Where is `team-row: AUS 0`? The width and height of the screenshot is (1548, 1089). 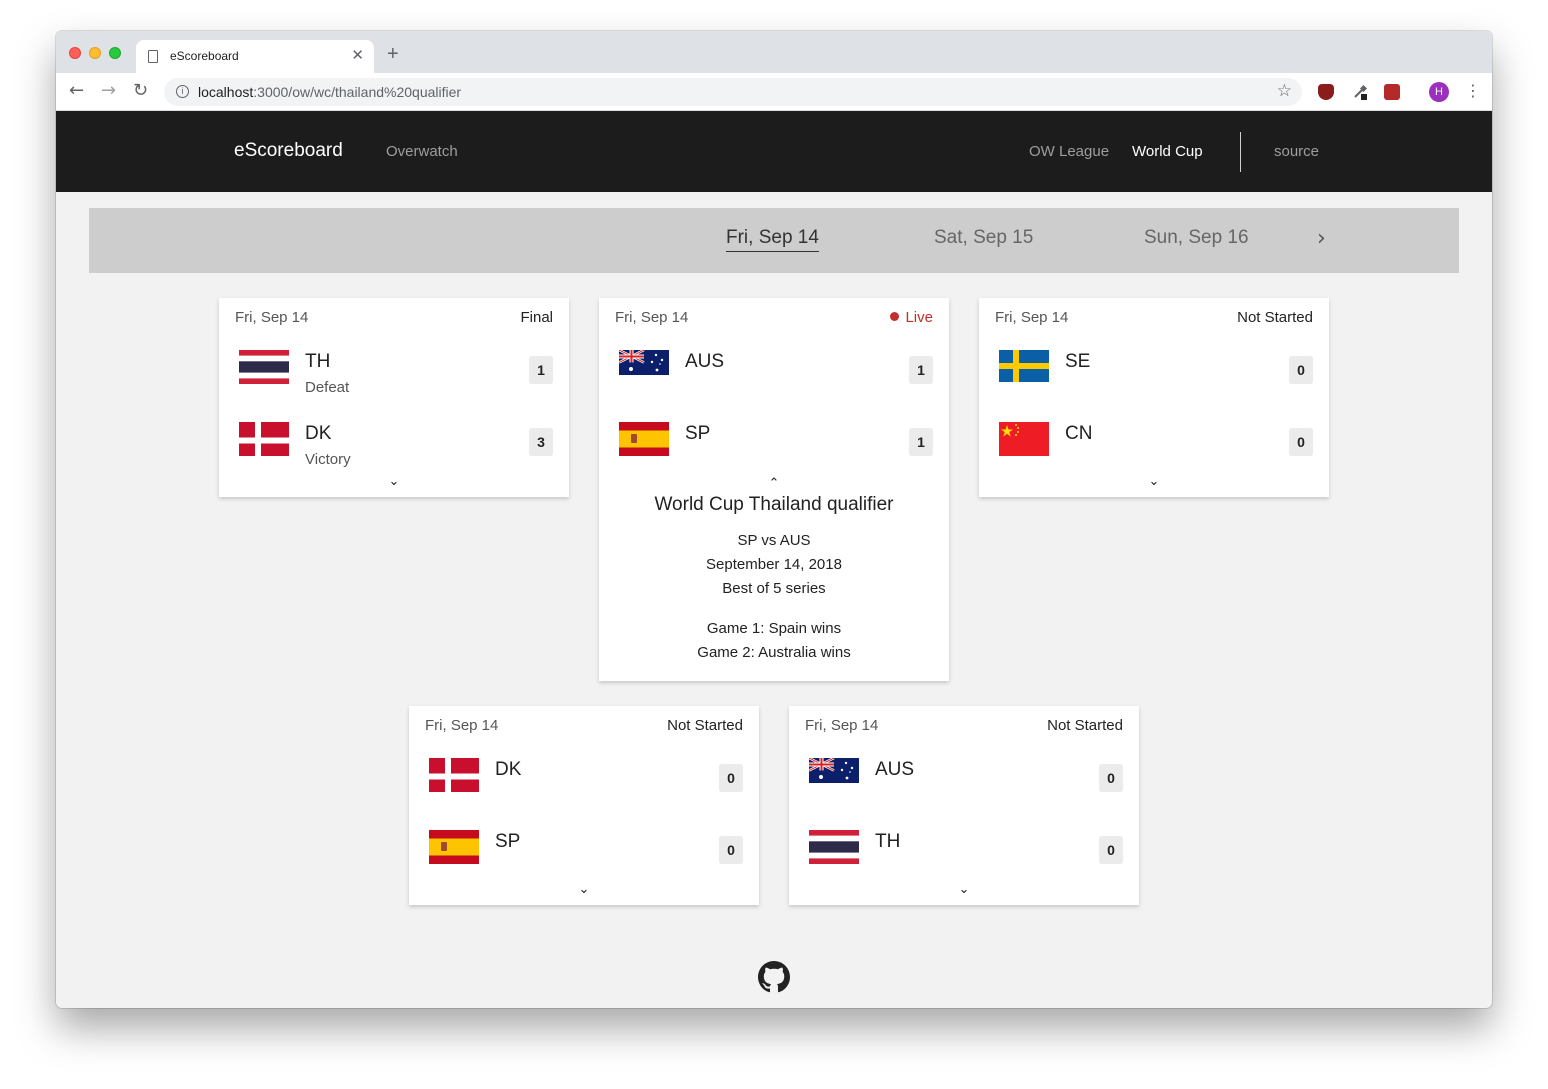 team-row: AUS 0 is located at coordinates (966, 783).